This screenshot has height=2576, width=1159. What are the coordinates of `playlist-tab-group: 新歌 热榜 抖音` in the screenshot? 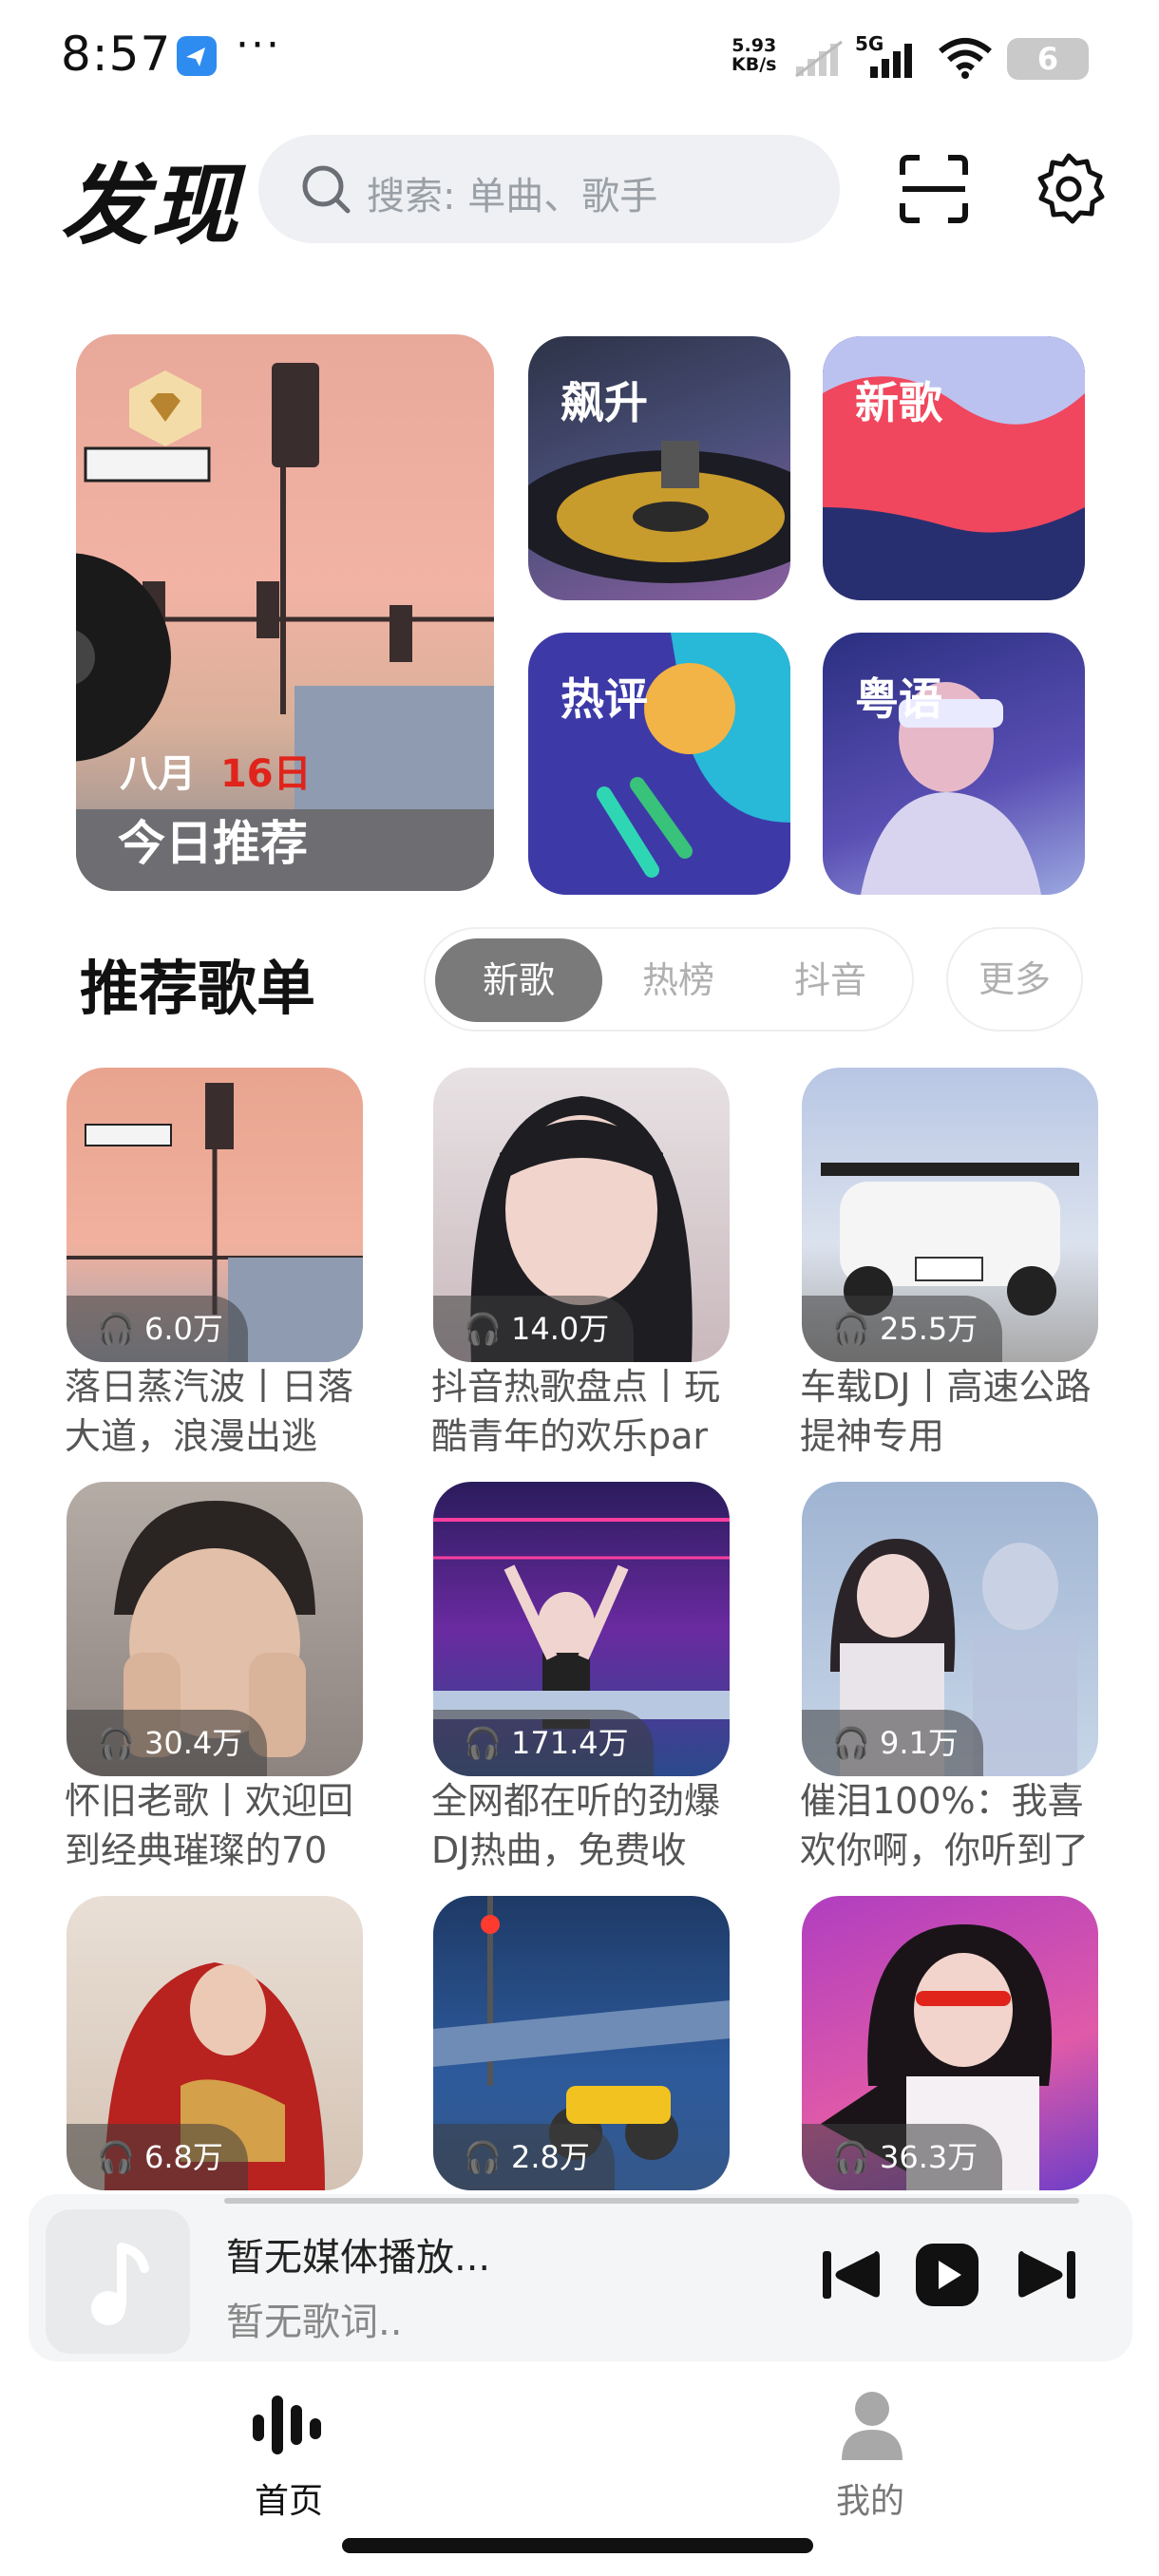 It's located at (669, 979).